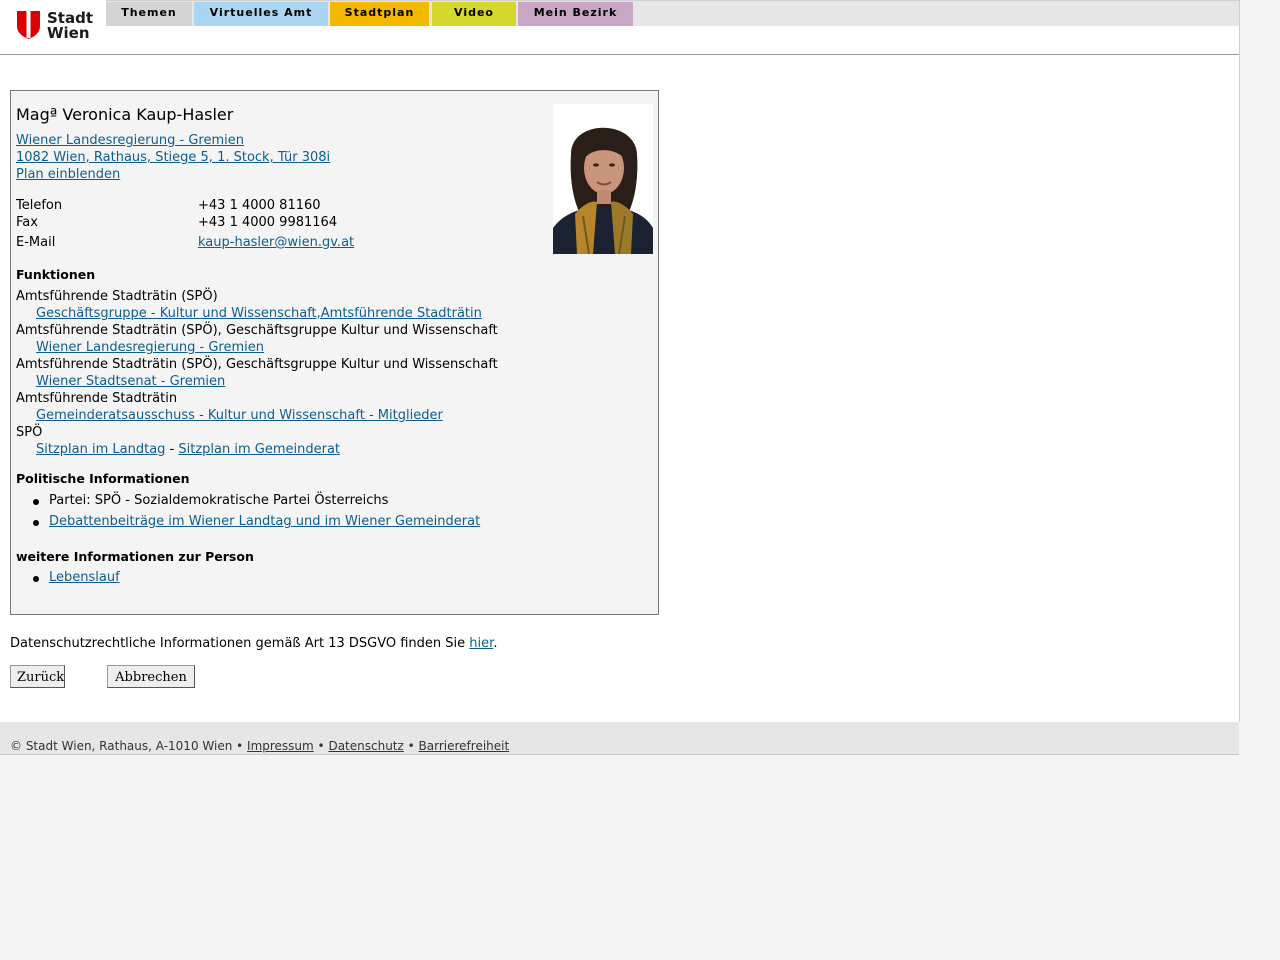  What do you see at coordinates (121, 746) in the screenshot?
I see `footer-copyright: © Stadt Wien, Rathaus, A-1010 Wien` at bounding box center [121, 746].